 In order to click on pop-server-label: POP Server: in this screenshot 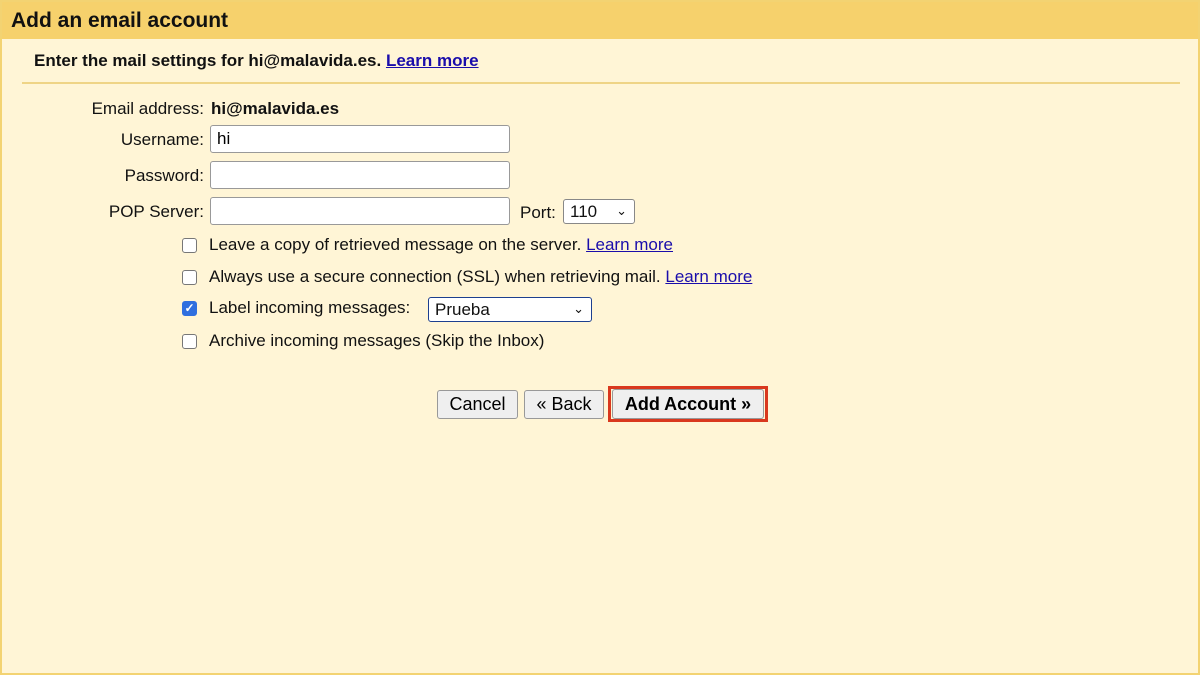, I will do `click(156, 211)`.